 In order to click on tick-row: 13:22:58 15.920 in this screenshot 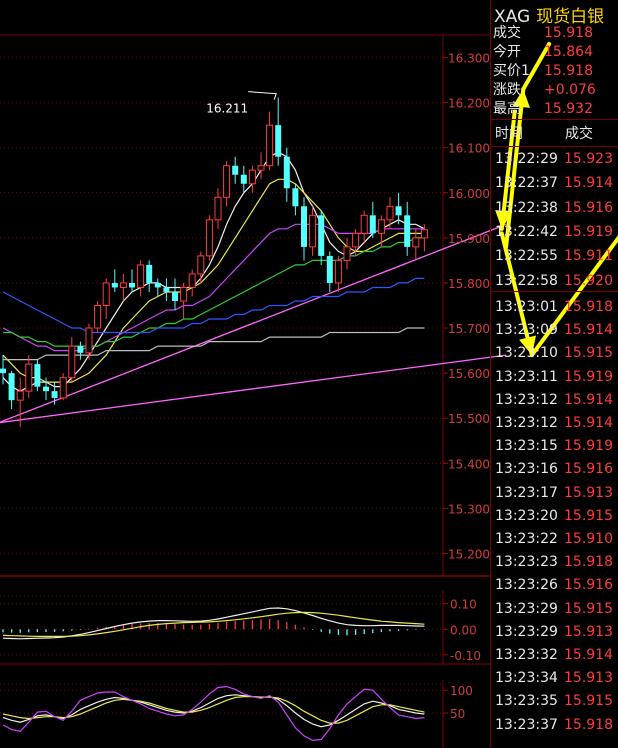, I will do `click(554, 281)`.